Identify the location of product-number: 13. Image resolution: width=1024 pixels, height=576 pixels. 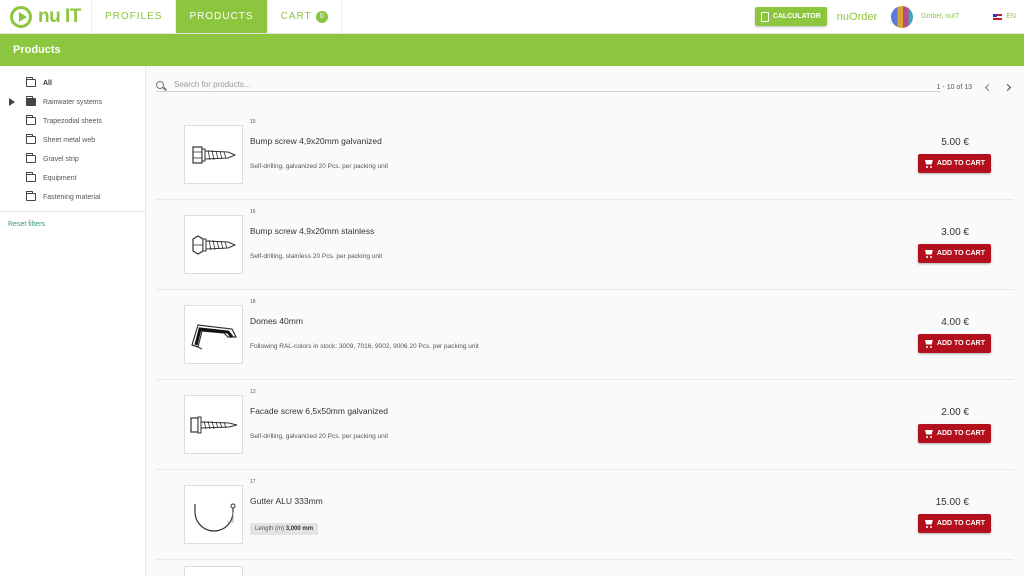
(253, 392).